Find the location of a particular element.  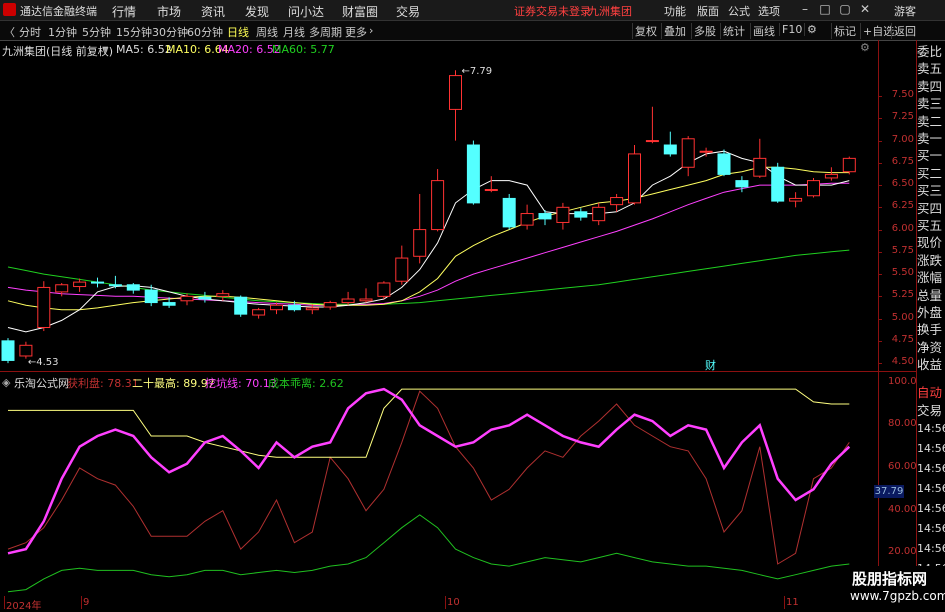

cost-line is located at coordinates (428, 553).